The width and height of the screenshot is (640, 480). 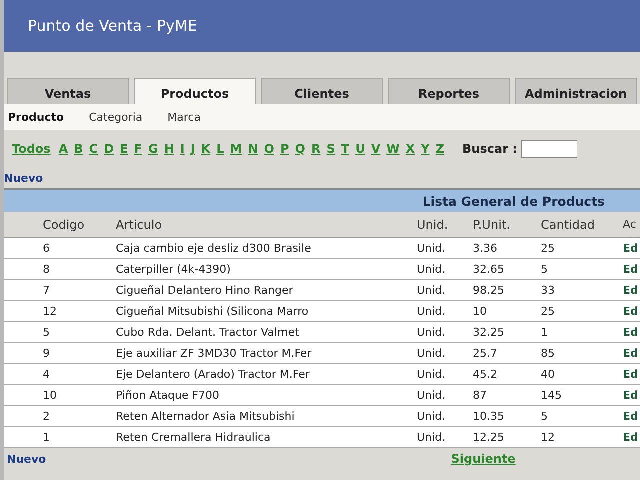 What do you see at coordinates (576, 91) in the screenshot?
I see `nav-tab: Administracion` at bounding box center [576, 91].